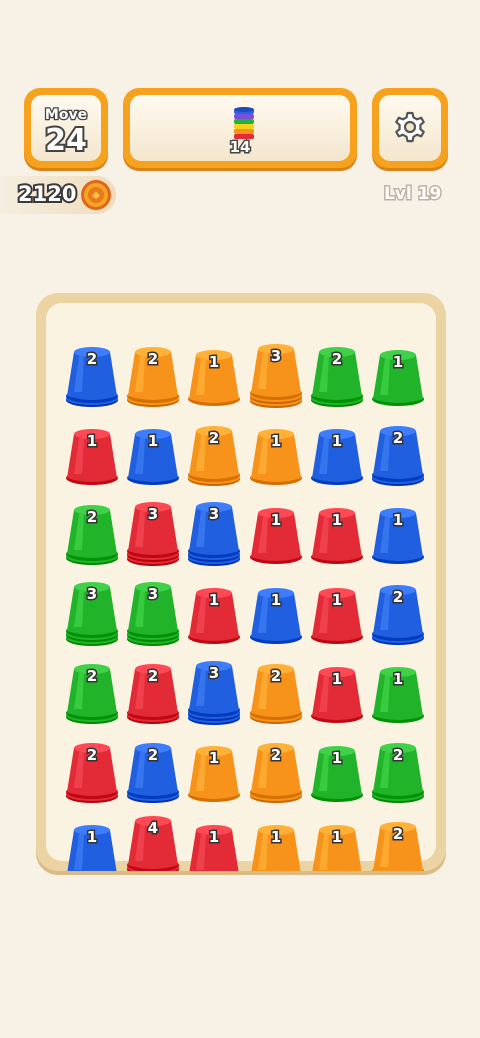 This screenshot has height=1038, width=480. I want to click on cup-count: 4, so click(153, 828).